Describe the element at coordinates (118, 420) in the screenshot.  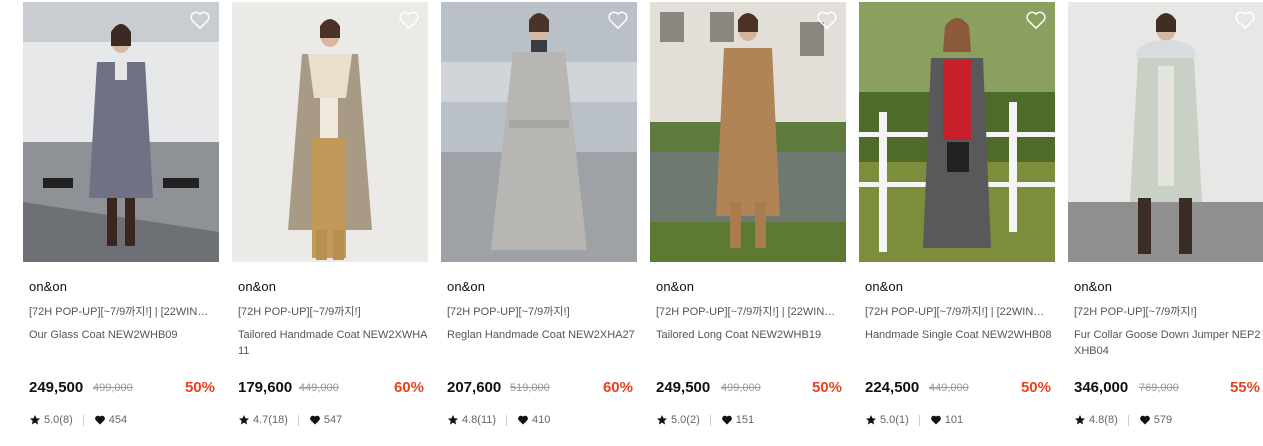
I see `likes-count: 454` at that location.